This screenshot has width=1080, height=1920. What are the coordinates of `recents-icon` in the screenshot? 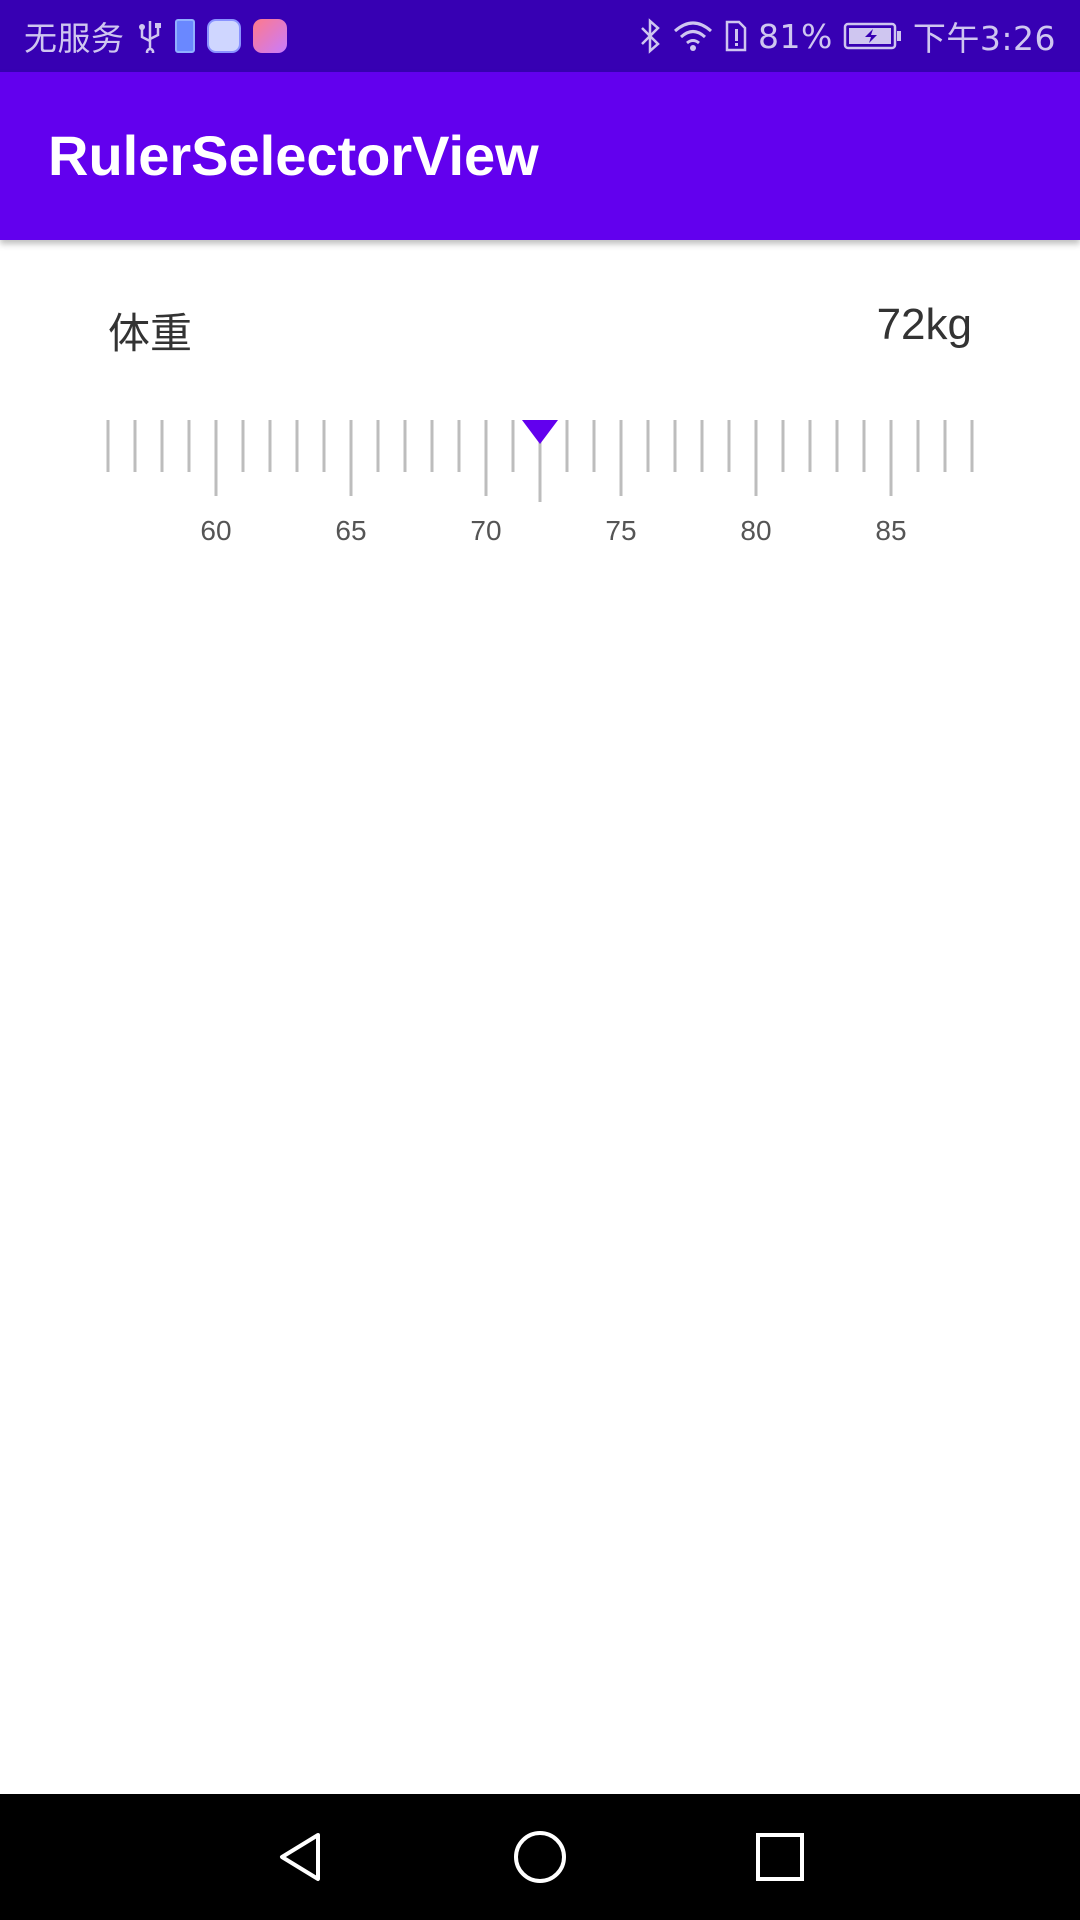 It's located at (780, 1857).